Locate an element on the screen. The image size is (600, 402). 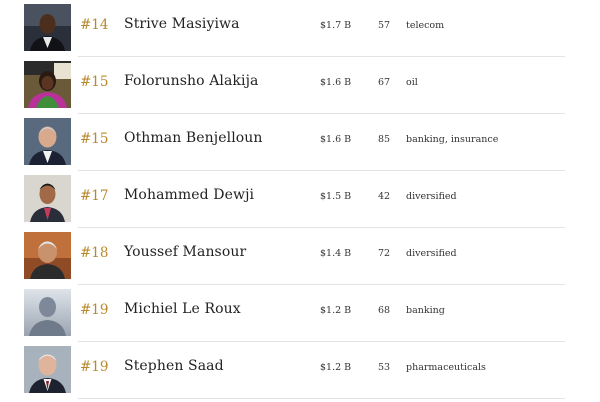
wealth-source: telecom is located at coordinates (425, 25).